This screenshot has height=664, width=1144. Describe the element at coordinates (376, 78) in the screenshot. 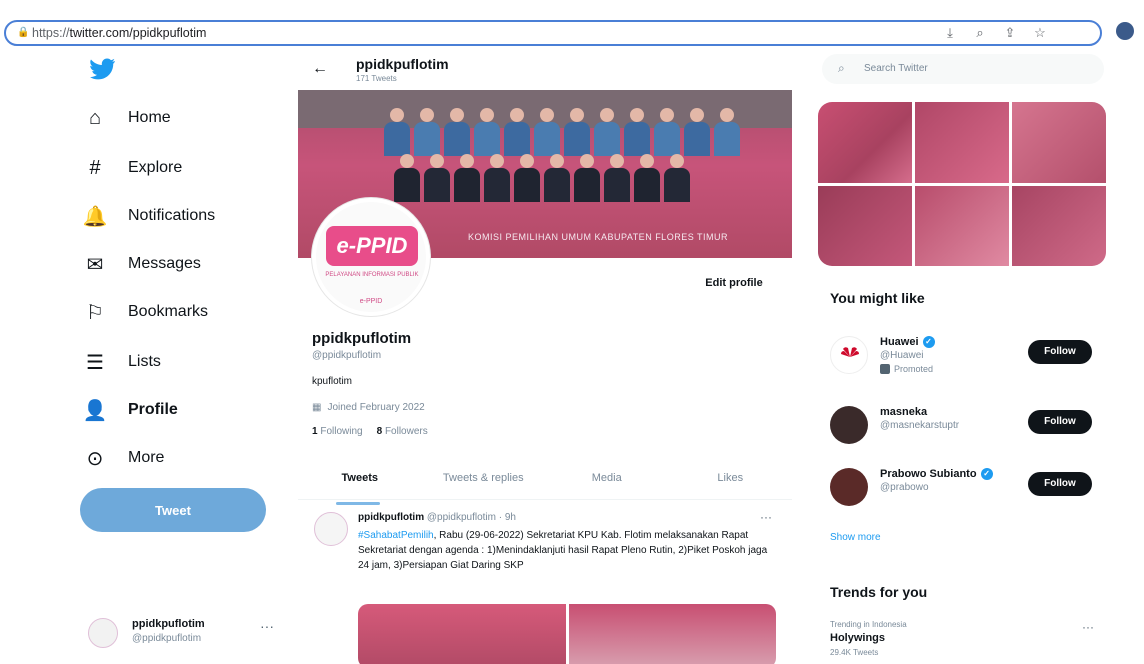

I see `tweet-count: 171 Tweets` at that location.